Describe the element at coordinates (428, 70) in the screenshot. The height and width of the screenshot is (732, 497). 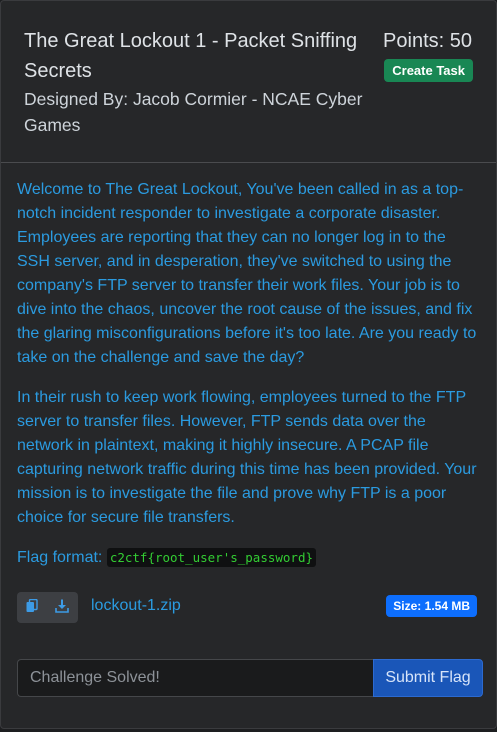
I see `create-task-button: Create Task` at that location.